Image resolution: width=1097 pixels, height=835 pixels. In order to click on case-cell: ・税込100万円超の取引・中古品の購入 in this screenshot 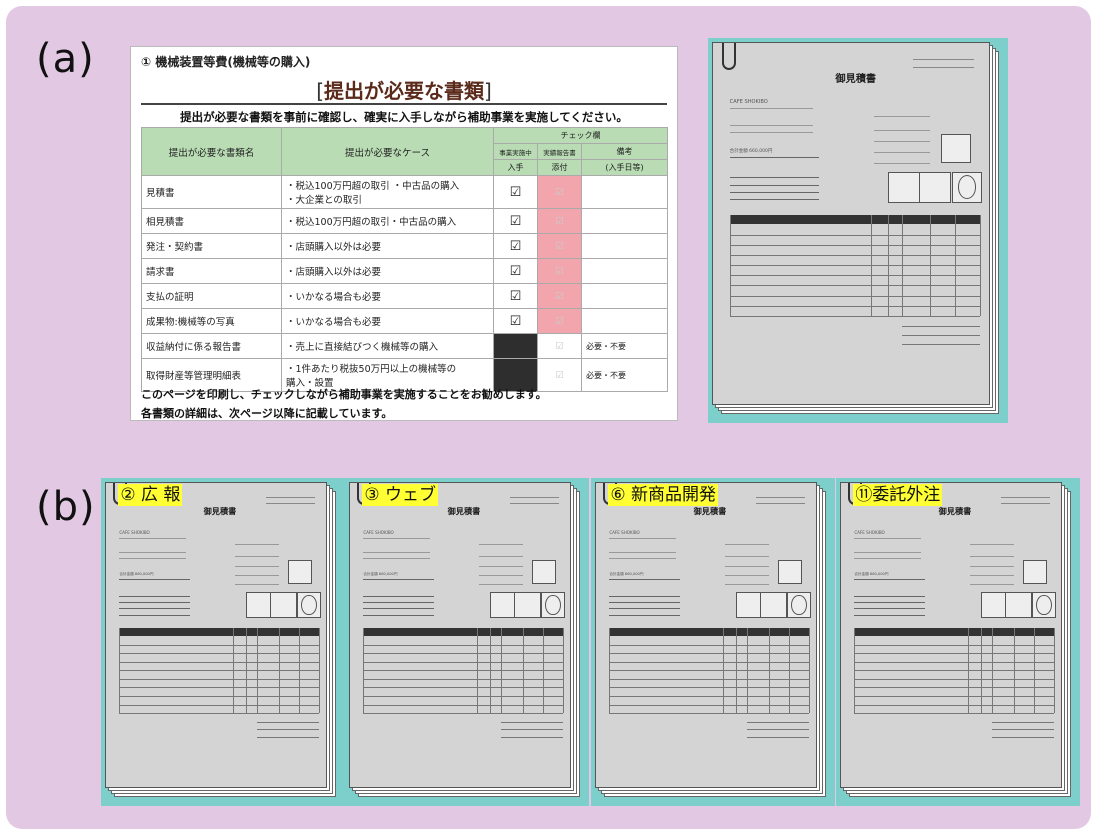, I will do `click(387, 221)`.